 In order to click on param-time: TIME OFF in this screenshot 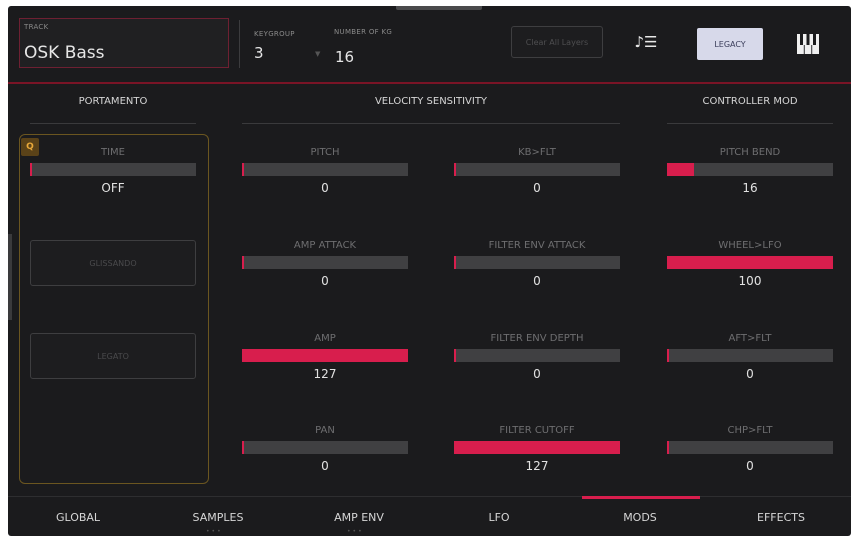, I will do `click(113, 170)`.